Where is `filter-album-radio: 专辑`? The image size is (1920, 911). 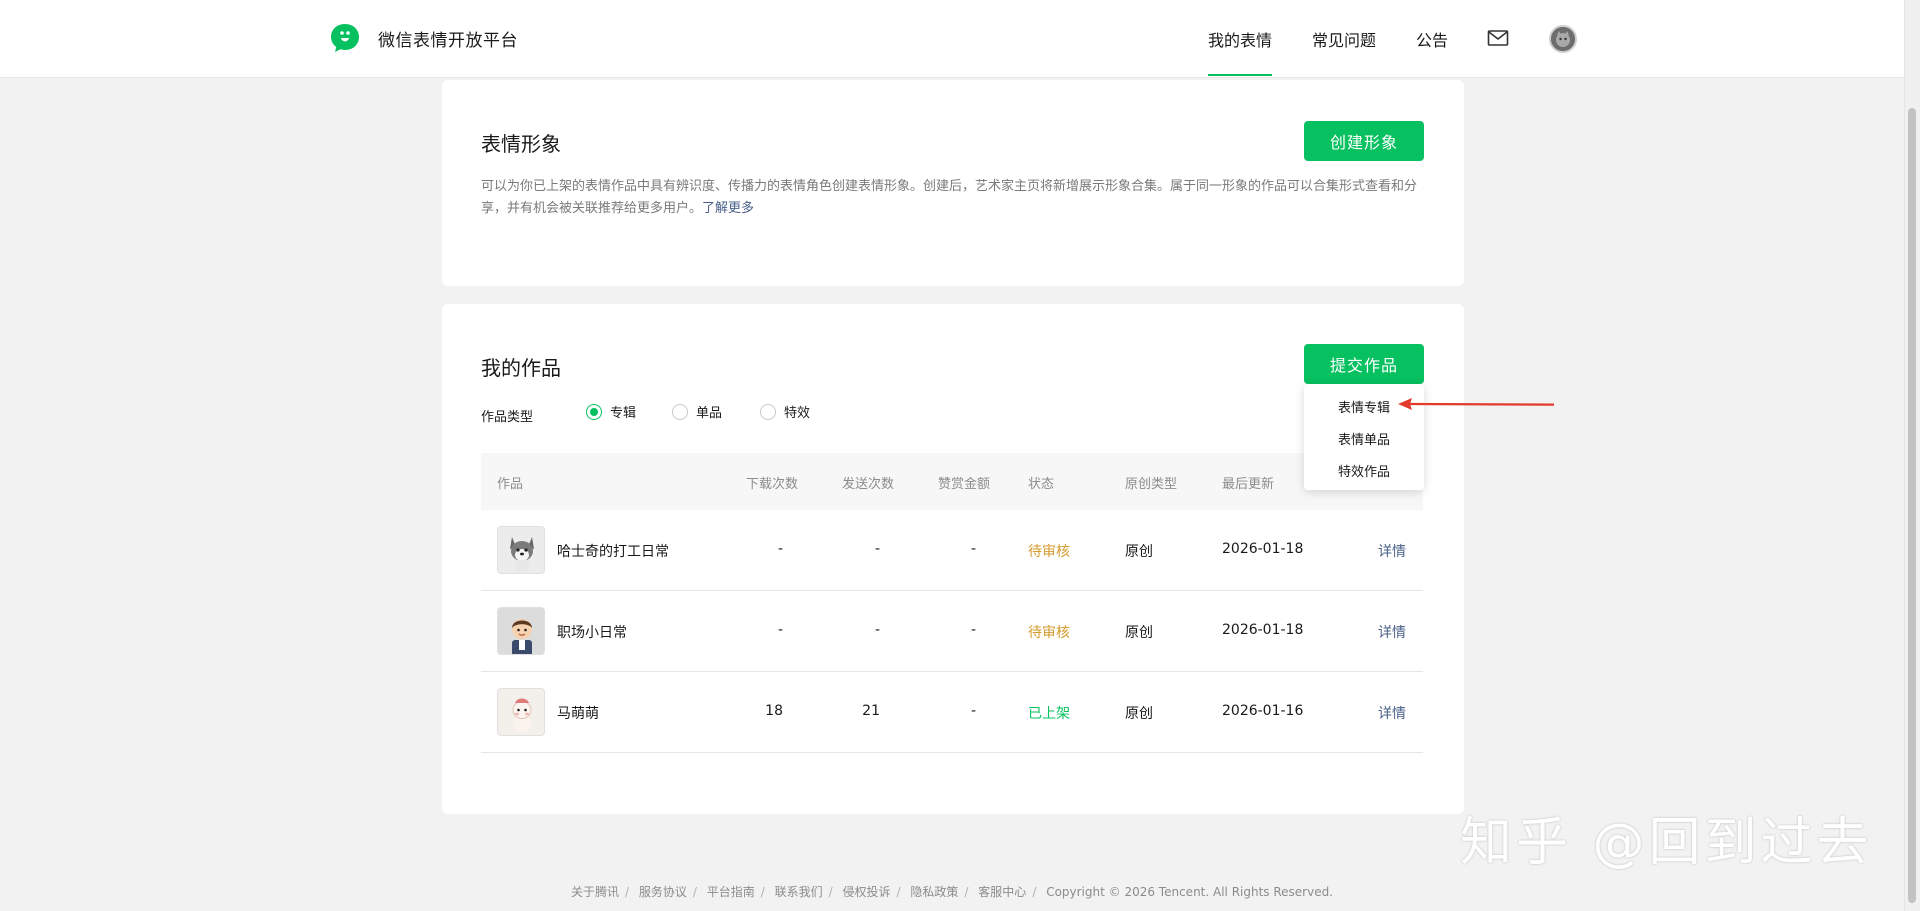 filter-album-radio: 专辑 is located at coordinates (611, 411).